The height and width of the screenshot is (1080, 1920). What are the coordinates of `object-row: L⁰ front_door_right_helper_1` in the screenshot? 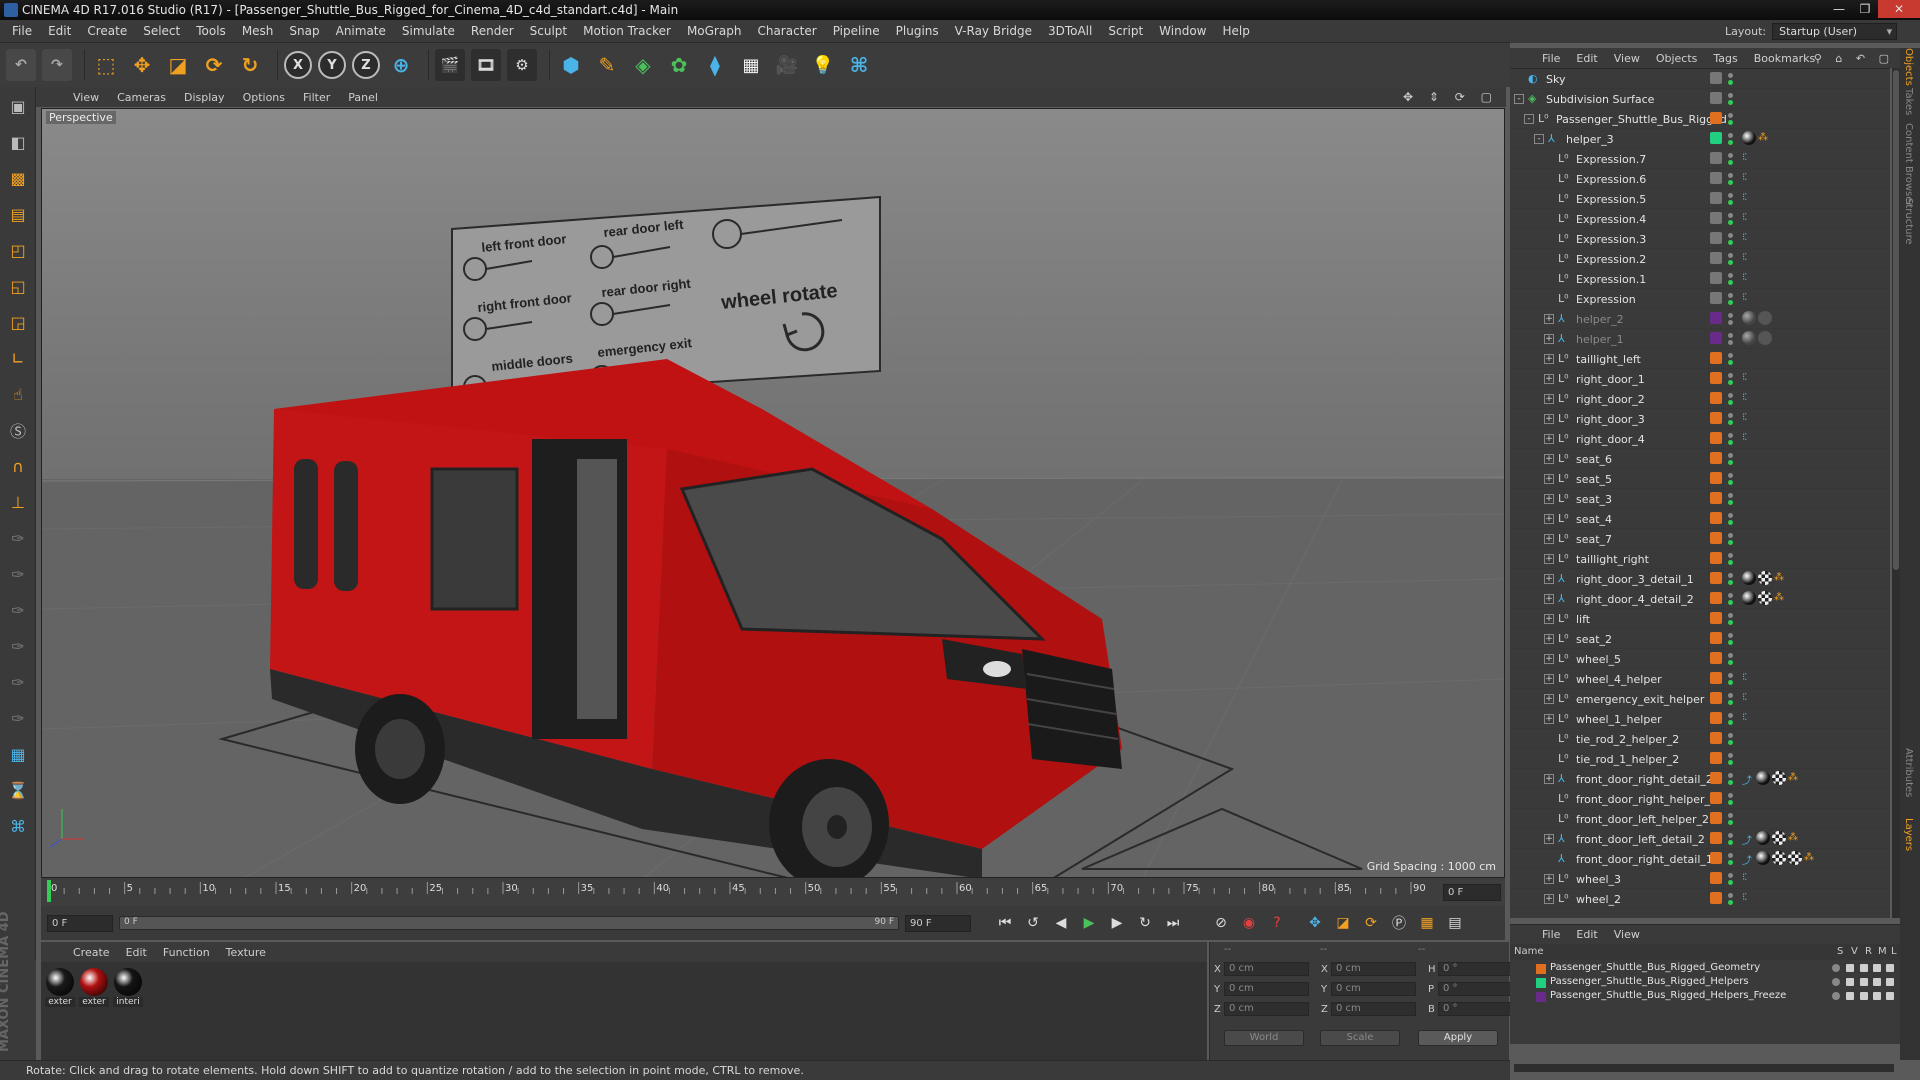 It's located at (1700, 799).